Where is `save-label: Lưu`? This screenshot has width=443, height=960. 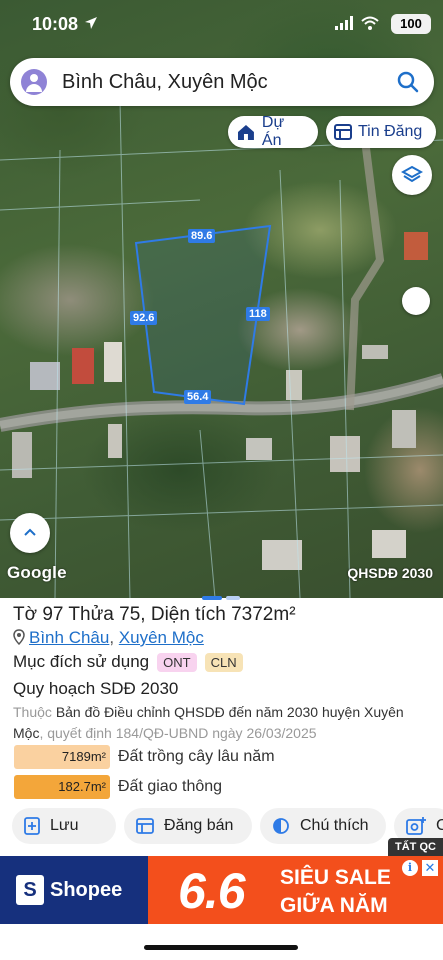
save-label: Lưu is located at coordinates (64, 825).